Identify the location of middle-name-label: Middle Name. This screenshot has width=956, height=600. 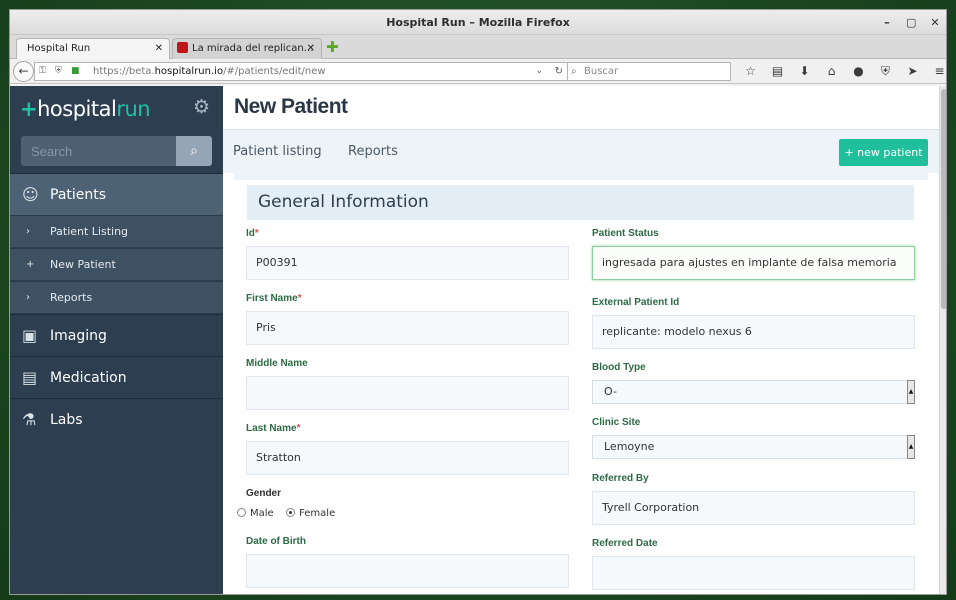
(277, 363).